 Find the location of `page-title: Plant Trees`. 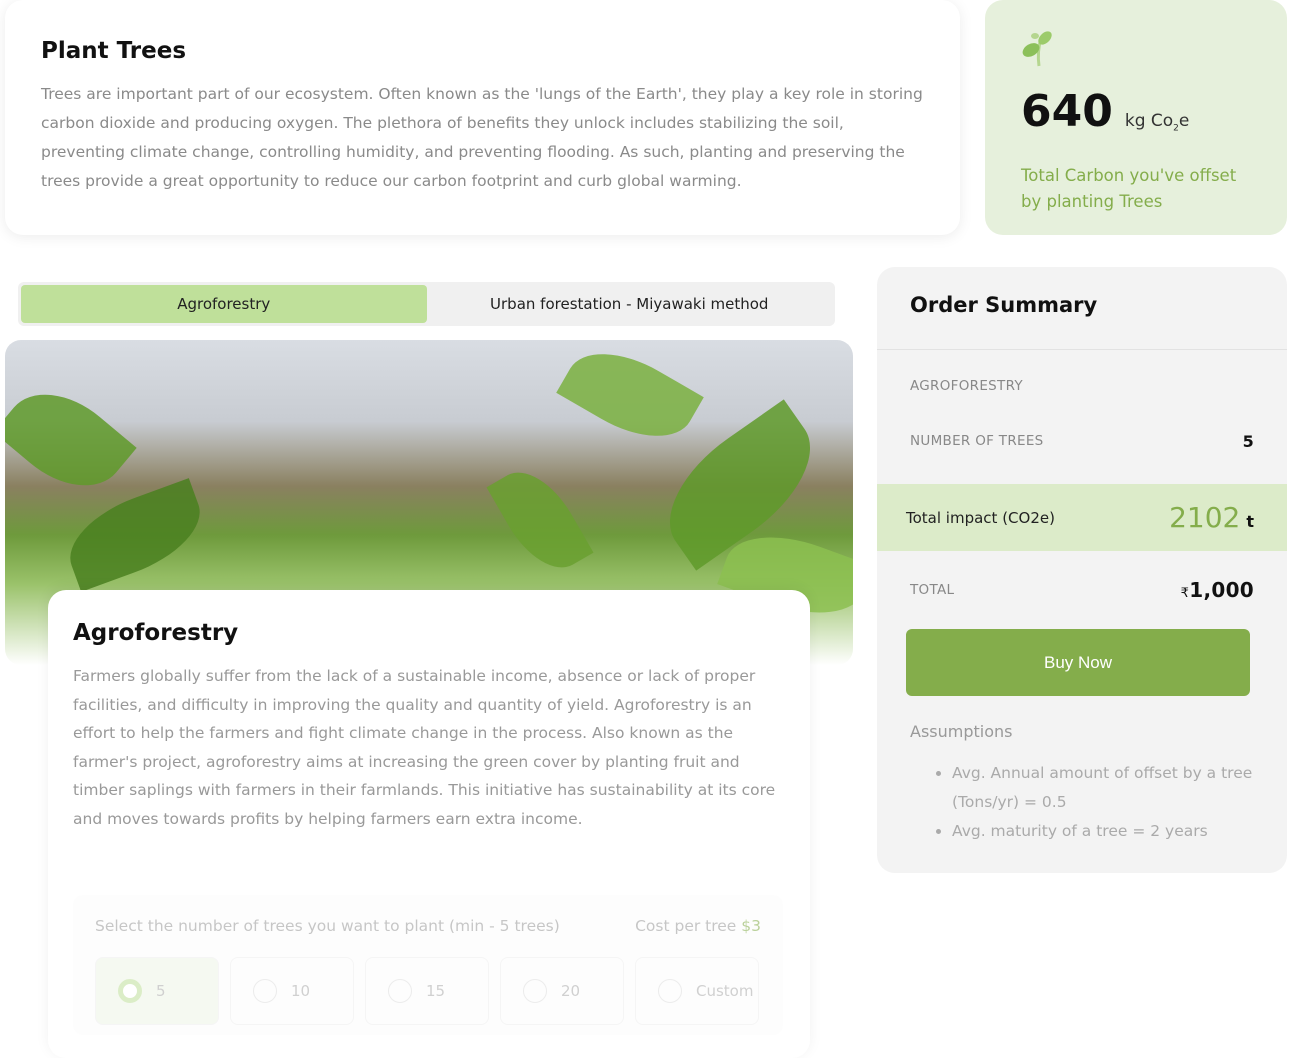

page-title: Plant Trees is located at coordinates (114, 51).